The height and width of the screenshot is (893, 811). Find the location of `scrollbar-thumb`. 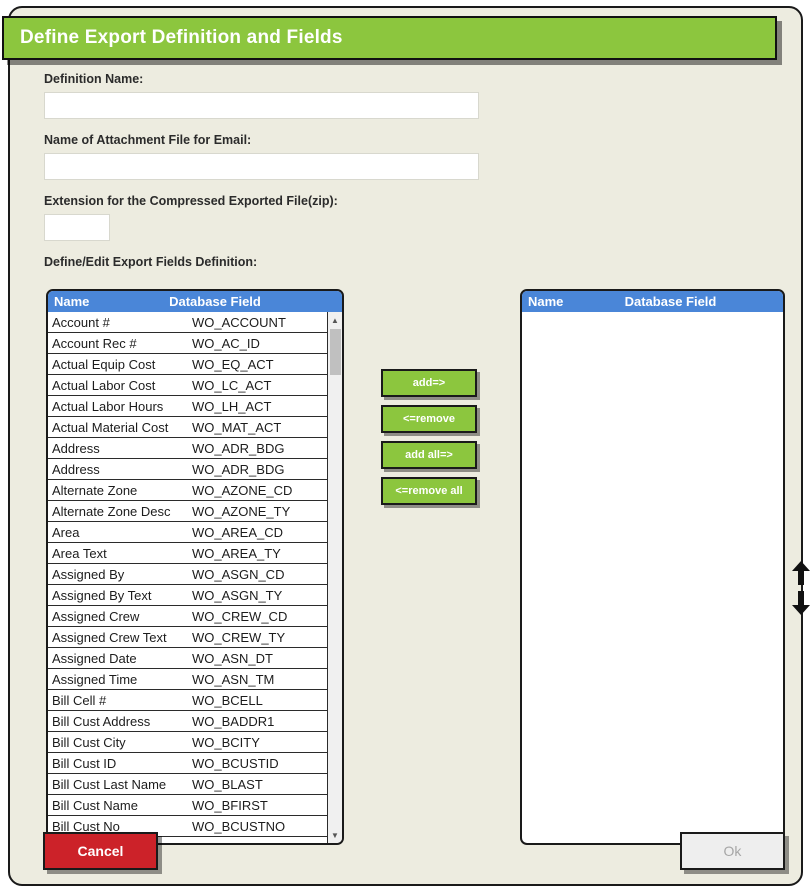

scrollbar-thumb is located at coordinates (335, 352).